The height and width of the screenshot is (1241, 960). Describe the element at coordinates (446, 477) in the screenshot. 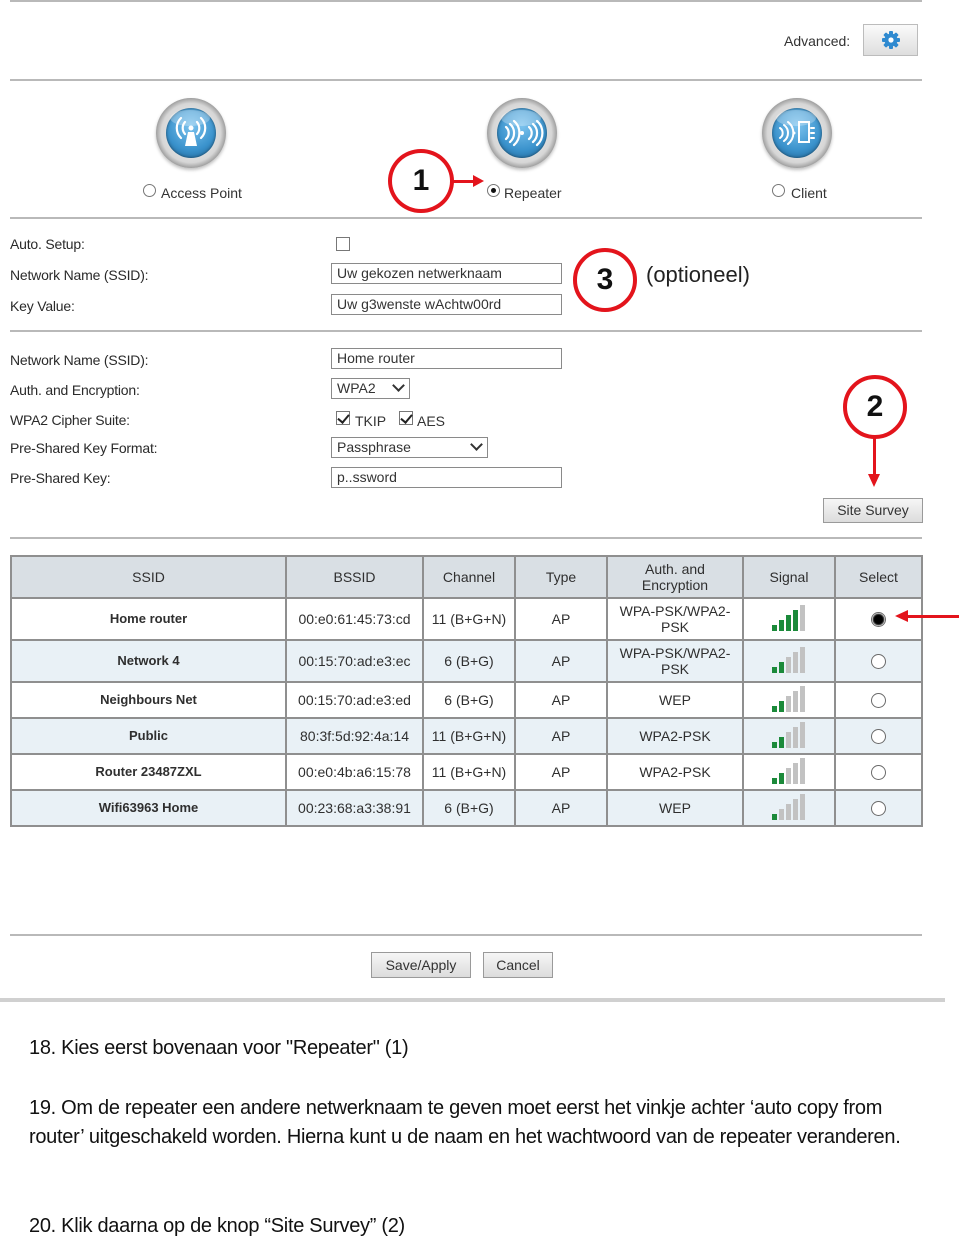

I see `psk-input: p..ssword` at that location.